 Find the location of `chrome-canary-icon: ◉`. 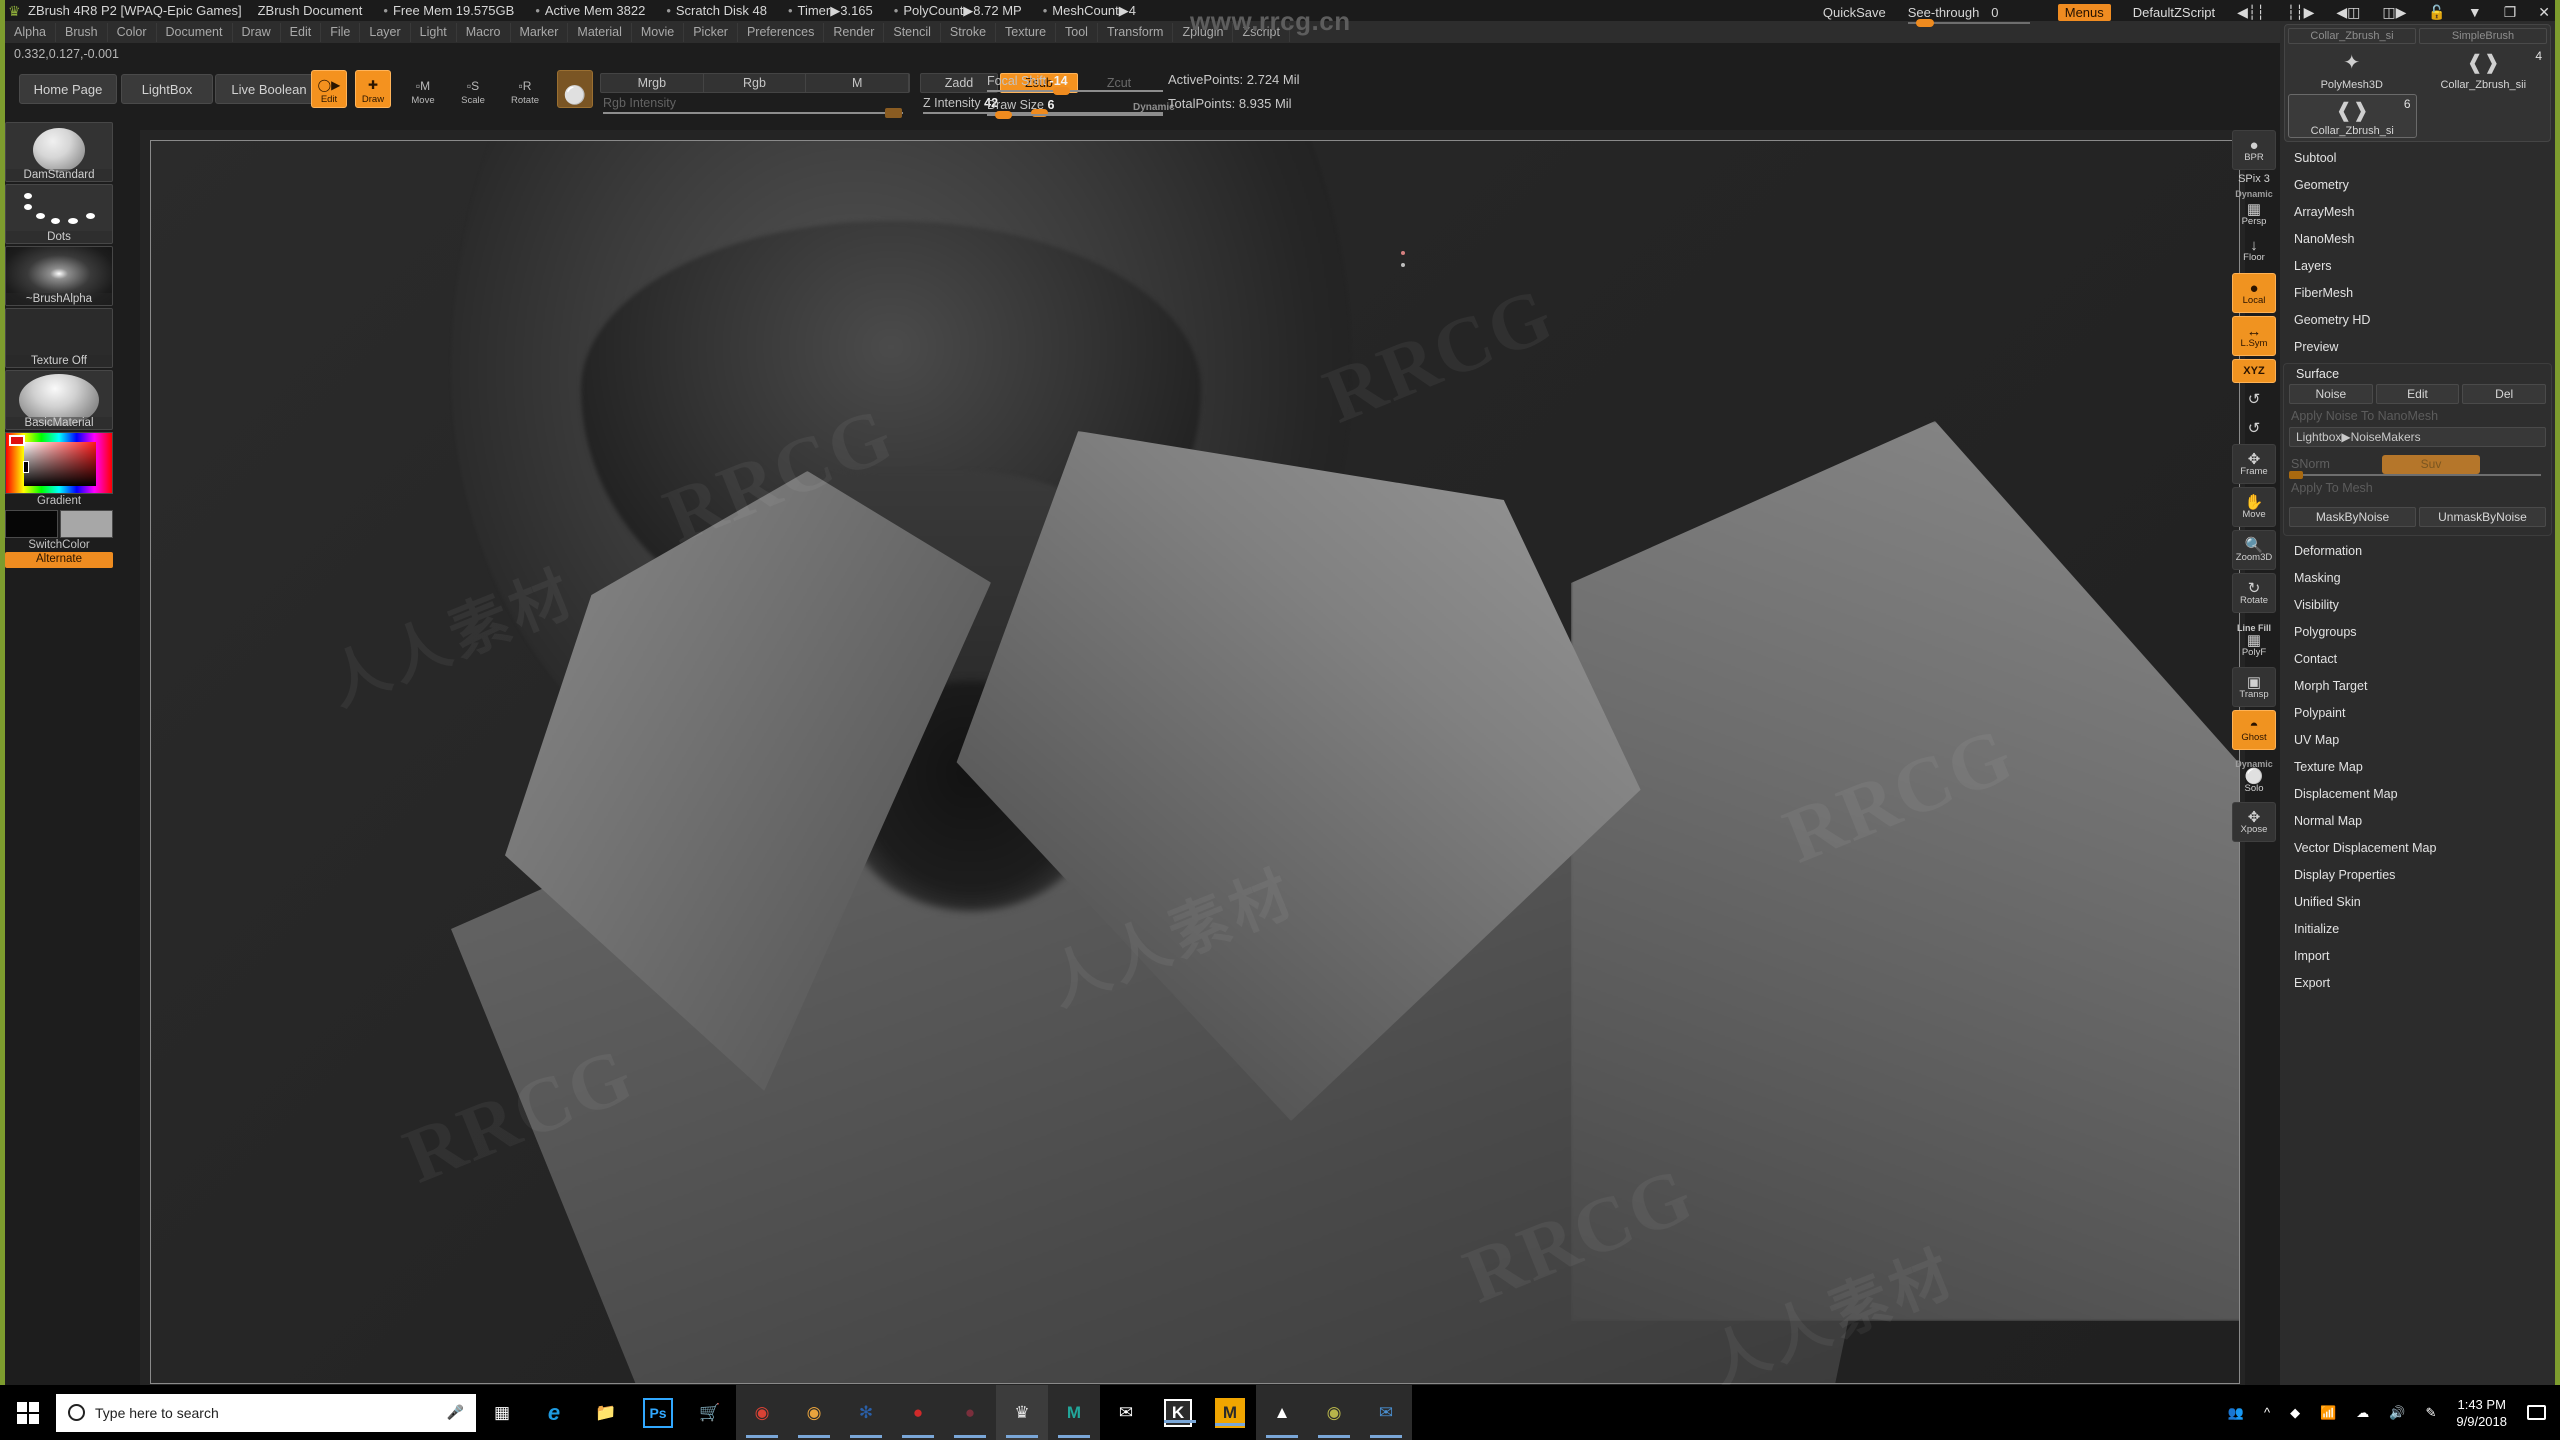

chrome-canary-icon: ◉ is located at coordinates (814, 1412).